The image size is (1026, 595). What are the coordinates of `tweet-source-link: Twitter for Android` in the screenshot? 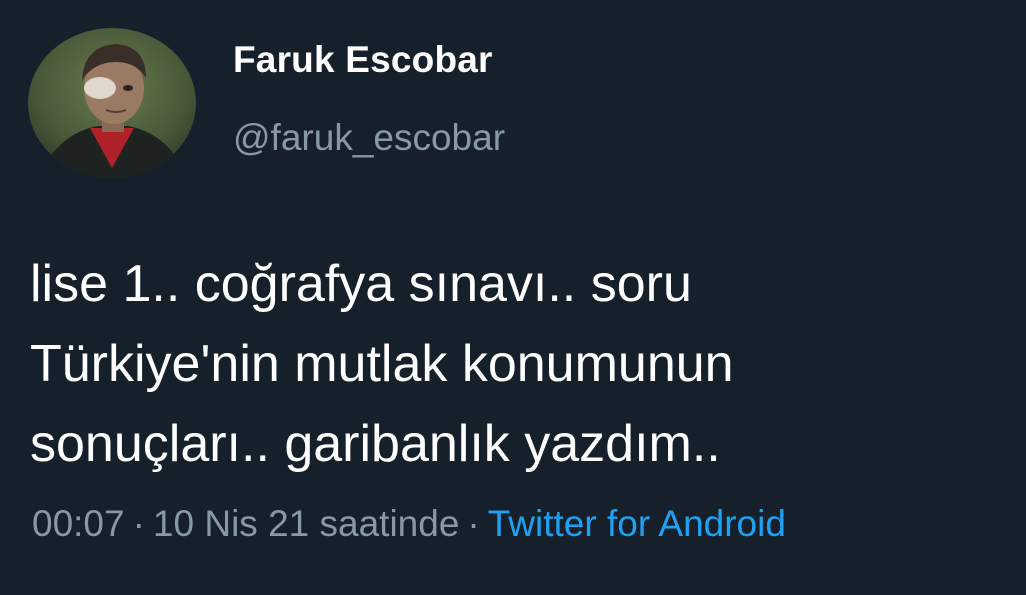 It's located at (637, 523).